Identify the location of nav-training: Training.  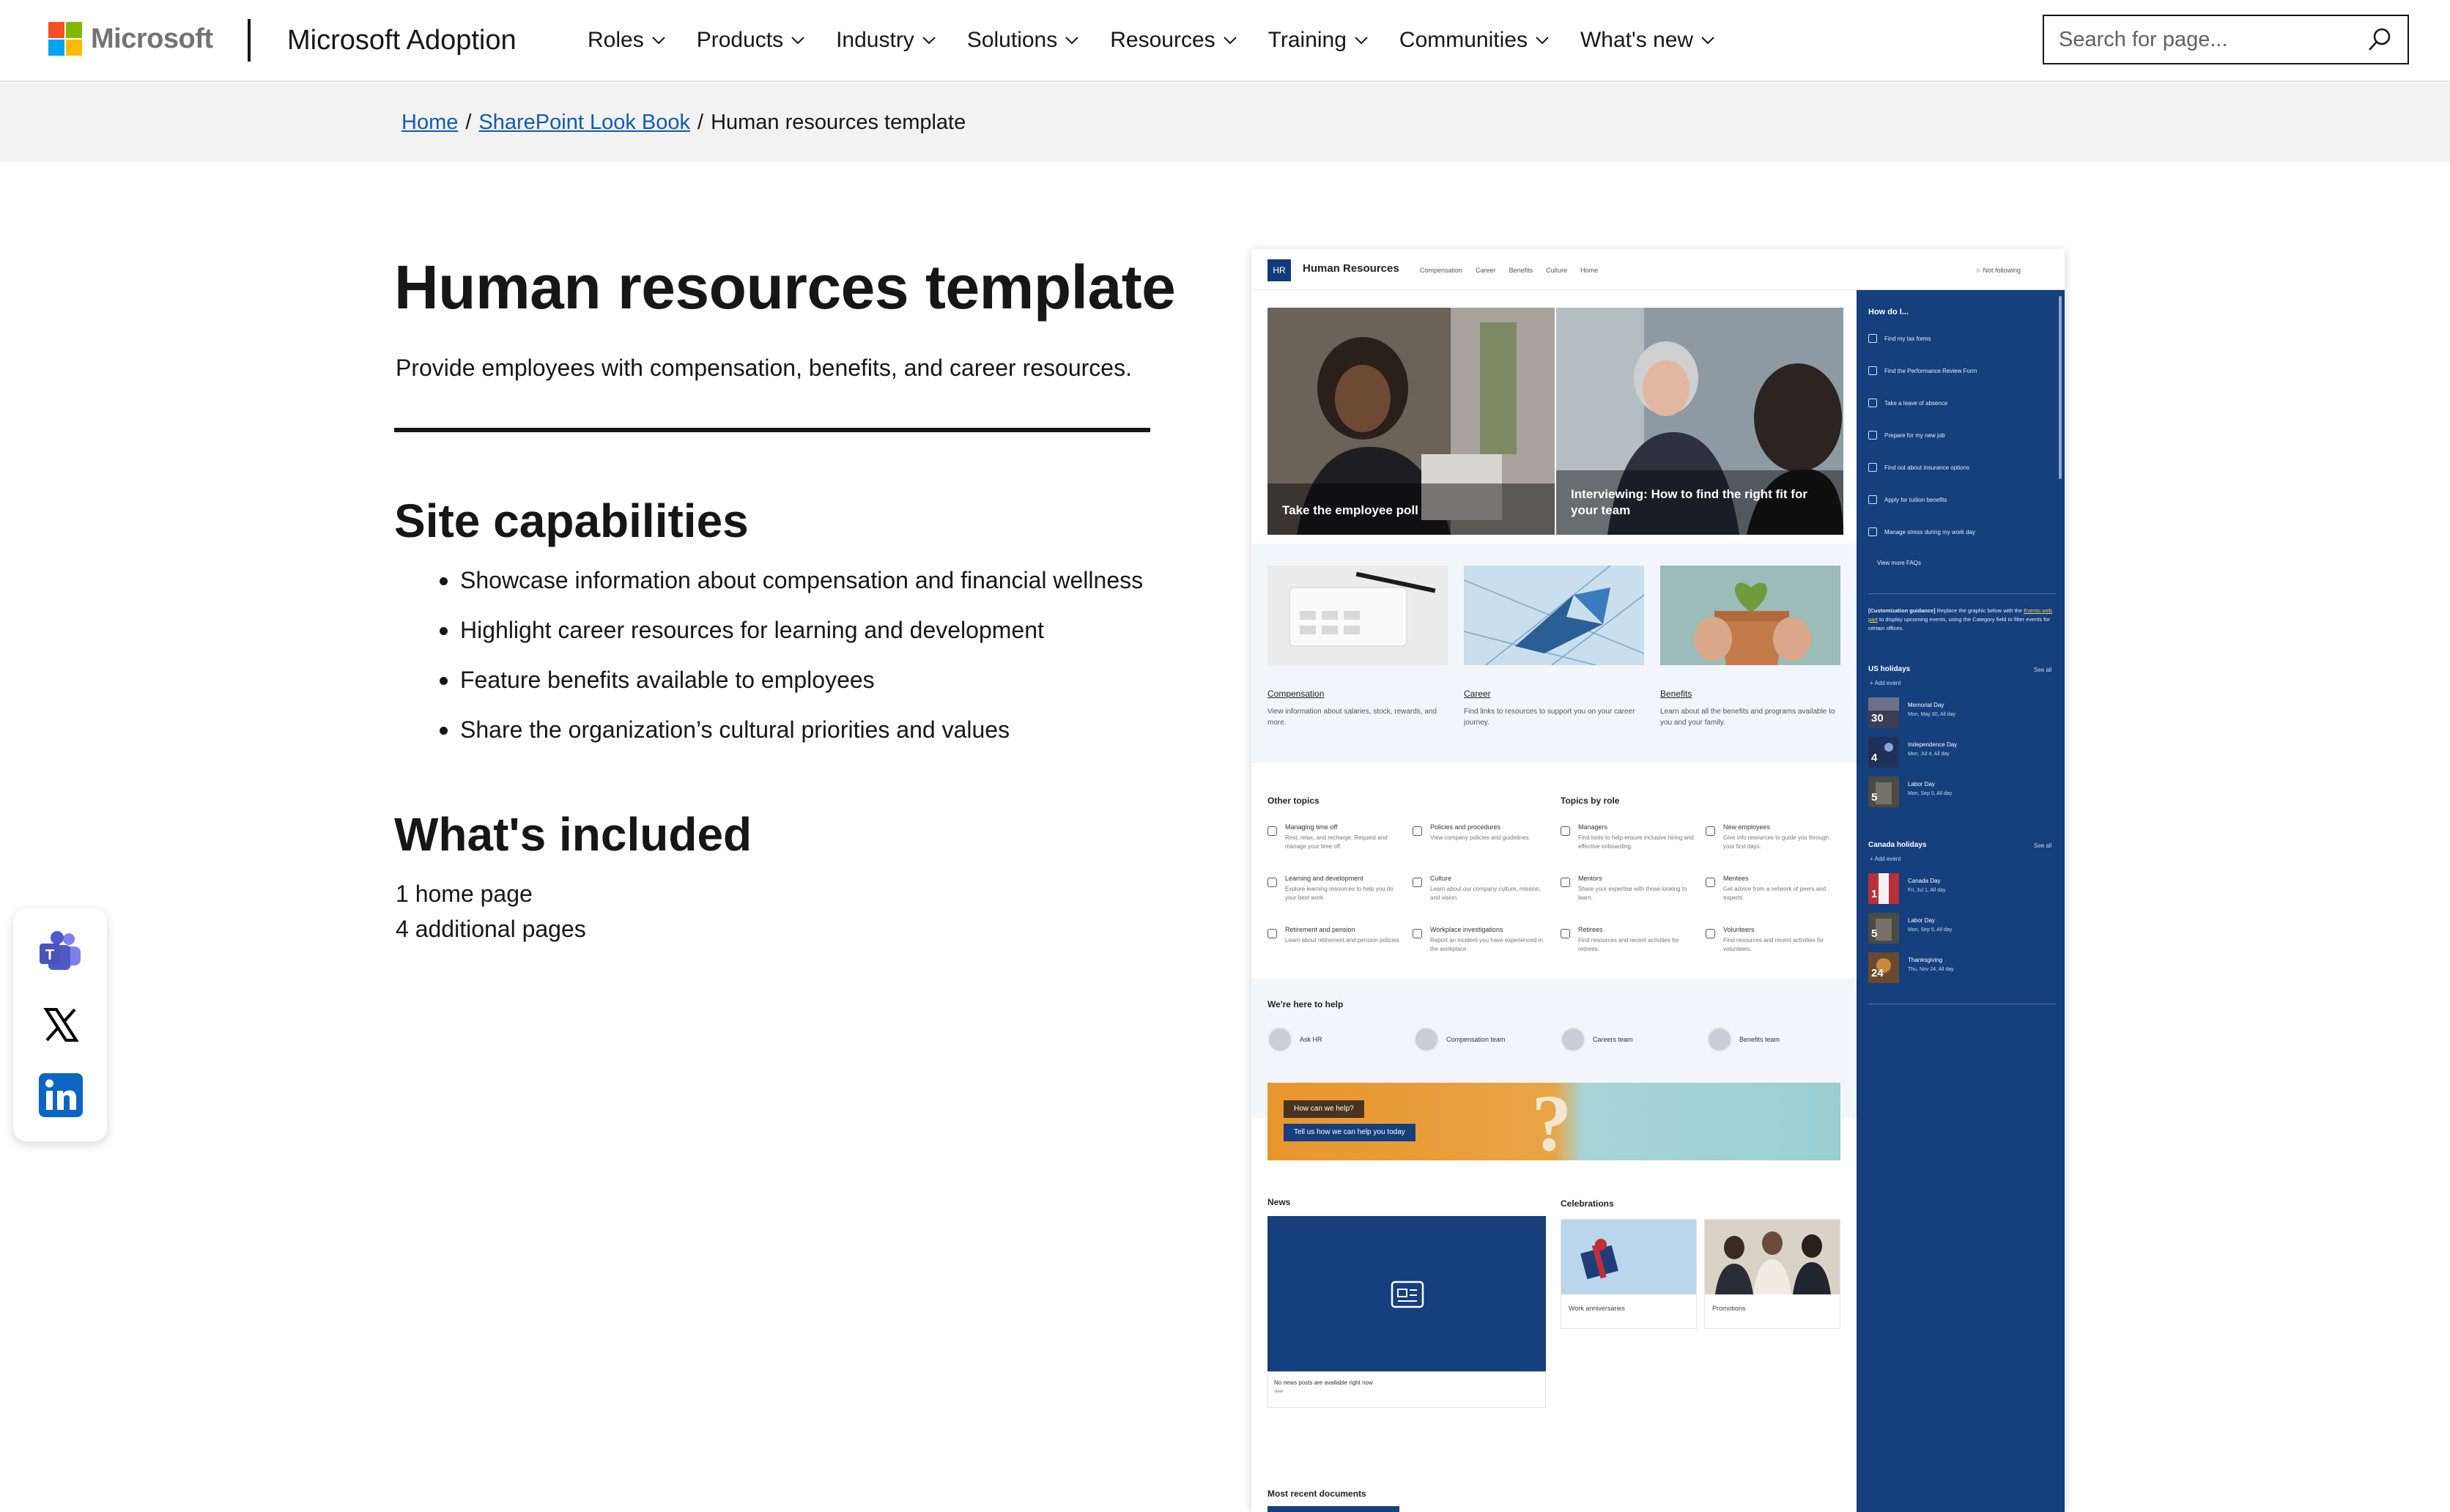
(1318, 40).